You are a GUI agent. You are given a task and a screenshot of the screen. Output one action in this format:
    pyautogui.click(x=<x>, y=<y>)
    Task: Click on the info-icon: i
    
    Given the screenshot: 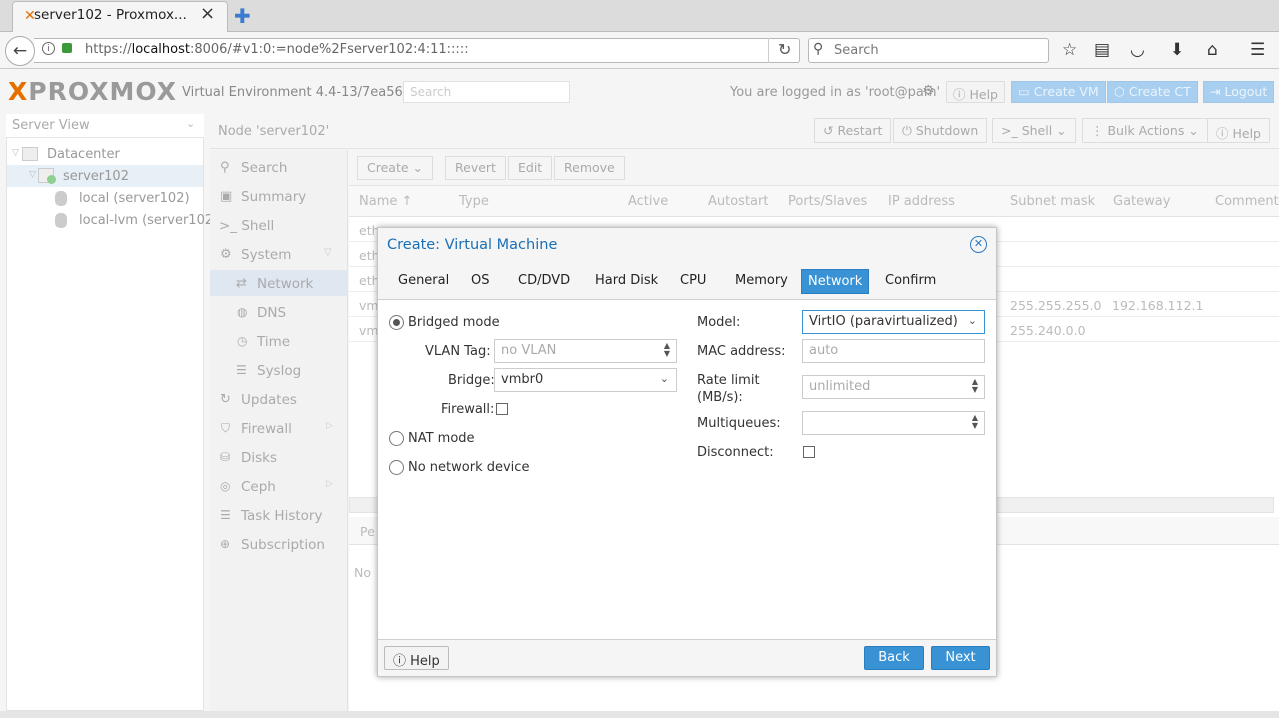 What is the action you would take?
    pyautogui.click(x=48, y=48)
    